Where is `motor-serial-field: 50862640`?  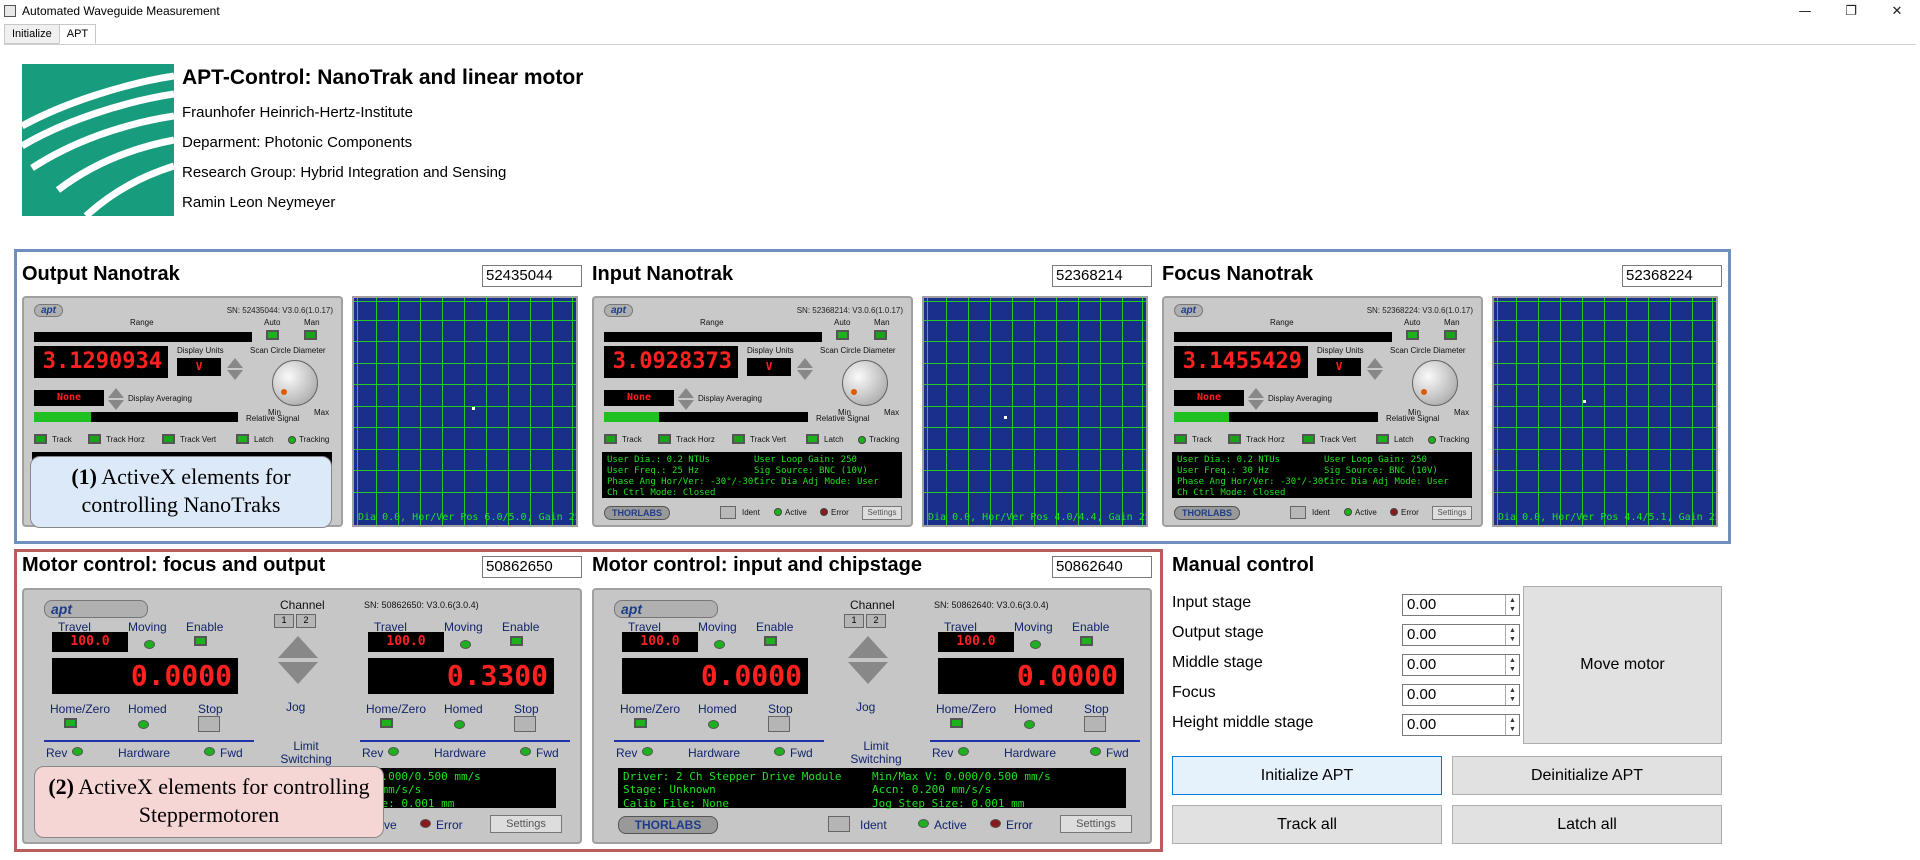 motor-serial-field: 50862640 is located at coordinates (1102, 567).